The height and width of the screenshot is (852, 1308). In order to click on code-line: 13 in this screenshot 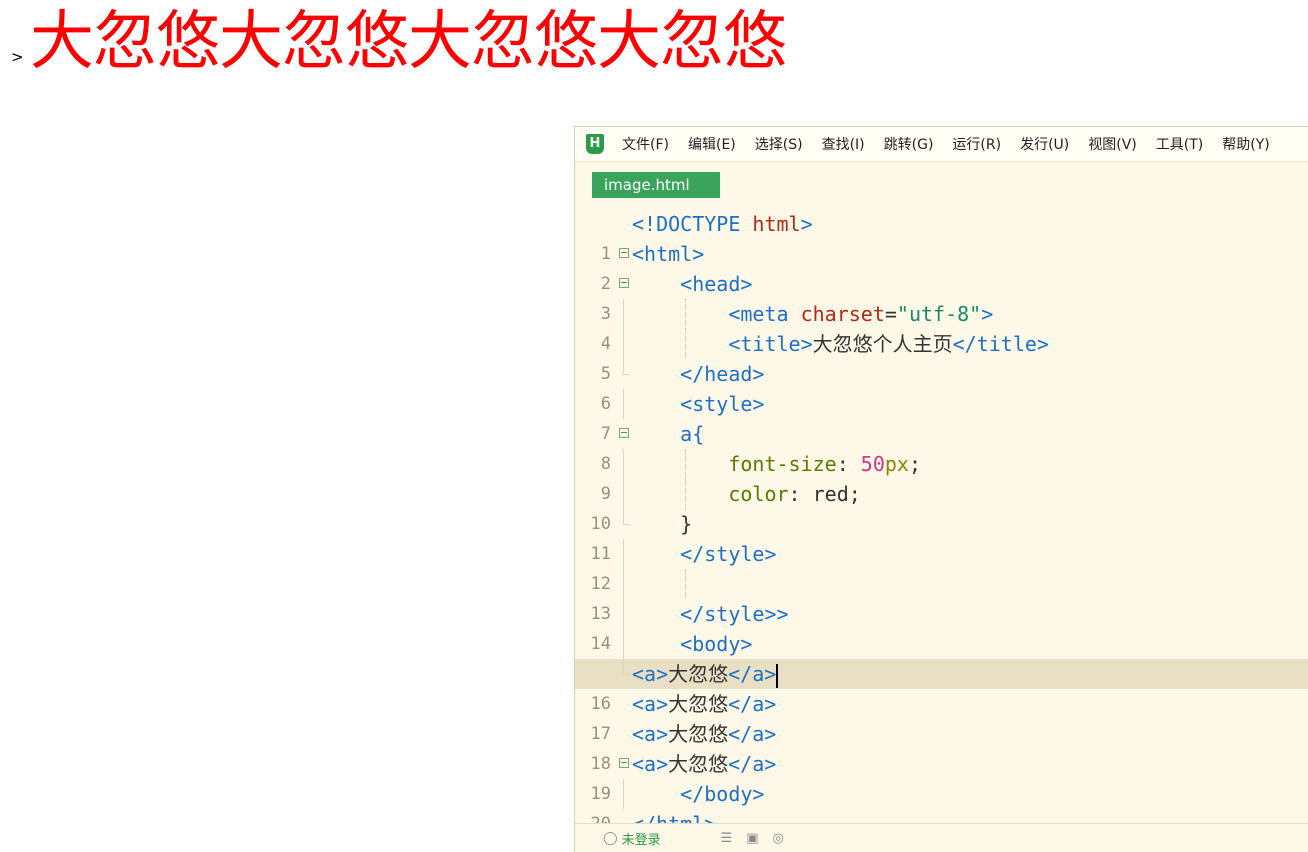, I will do `click(941, 596)`.